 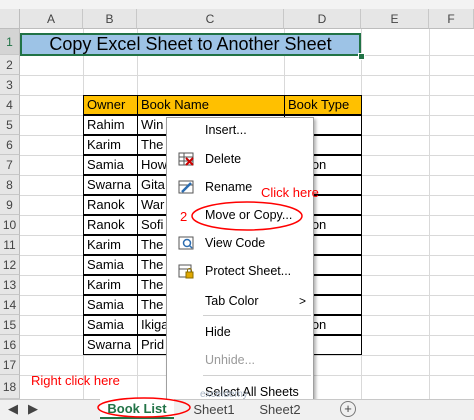 I want to click on protect-sheet-icon, so click(x=186, y=271).